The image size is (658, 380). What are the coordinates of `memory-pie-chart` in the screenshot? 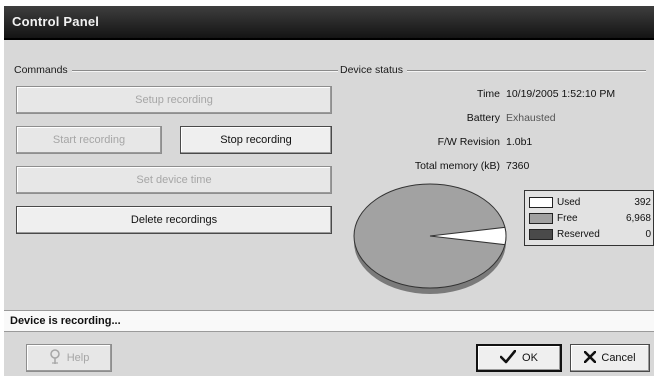 It's located at (430, 238).